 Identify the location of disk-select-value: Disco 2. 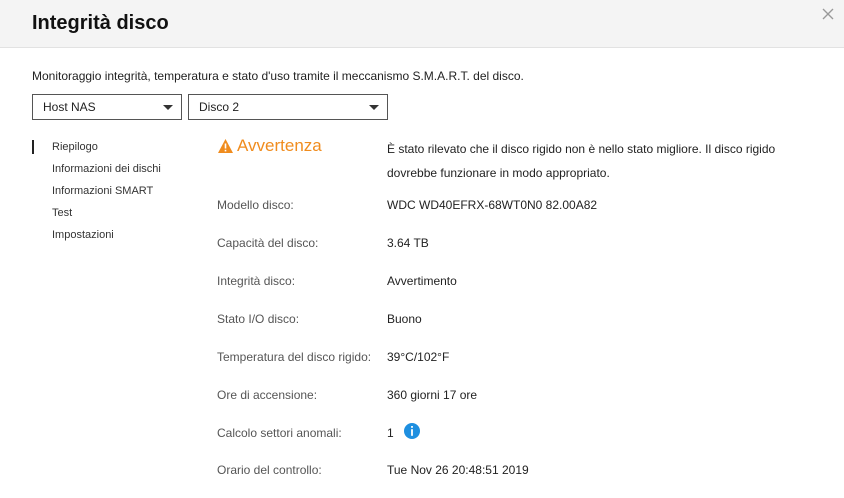
(219, 107).